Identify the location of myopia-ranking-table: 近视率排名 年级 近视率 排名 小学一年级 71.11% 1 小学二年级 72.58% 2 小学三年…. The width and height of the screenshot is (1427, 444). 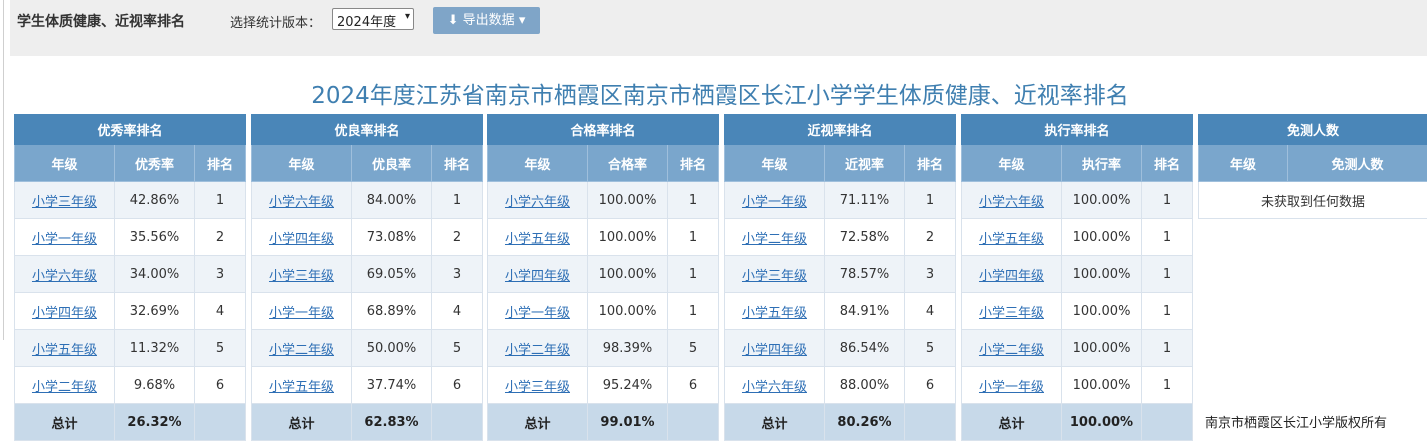
(840, 277).